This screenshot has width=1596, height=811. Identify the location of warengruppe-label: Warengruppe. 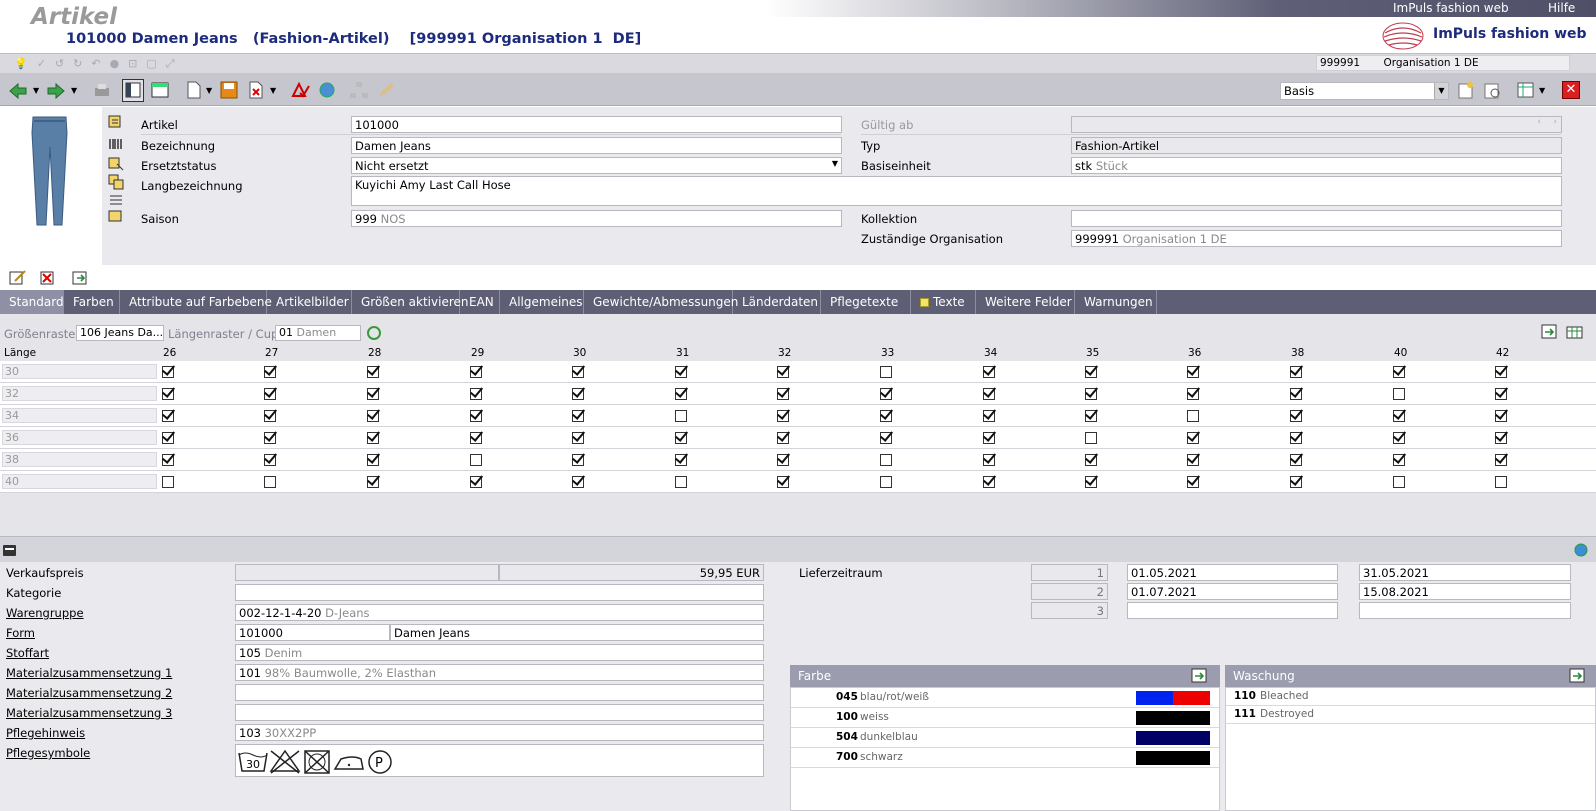
(45, 613).